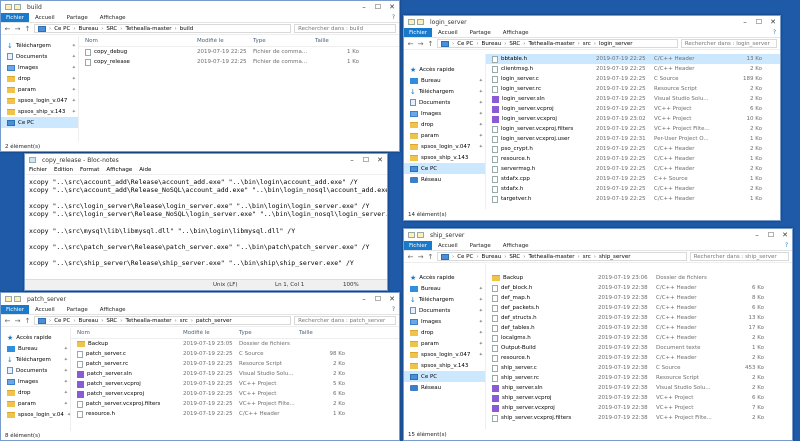 This screenshot has height=441, width=800. What do you see at coordinates (39, 111) in the screenshot?
I see `nav-item: spsos_ship_v.143 ✦` at bounding box center [39, 111].